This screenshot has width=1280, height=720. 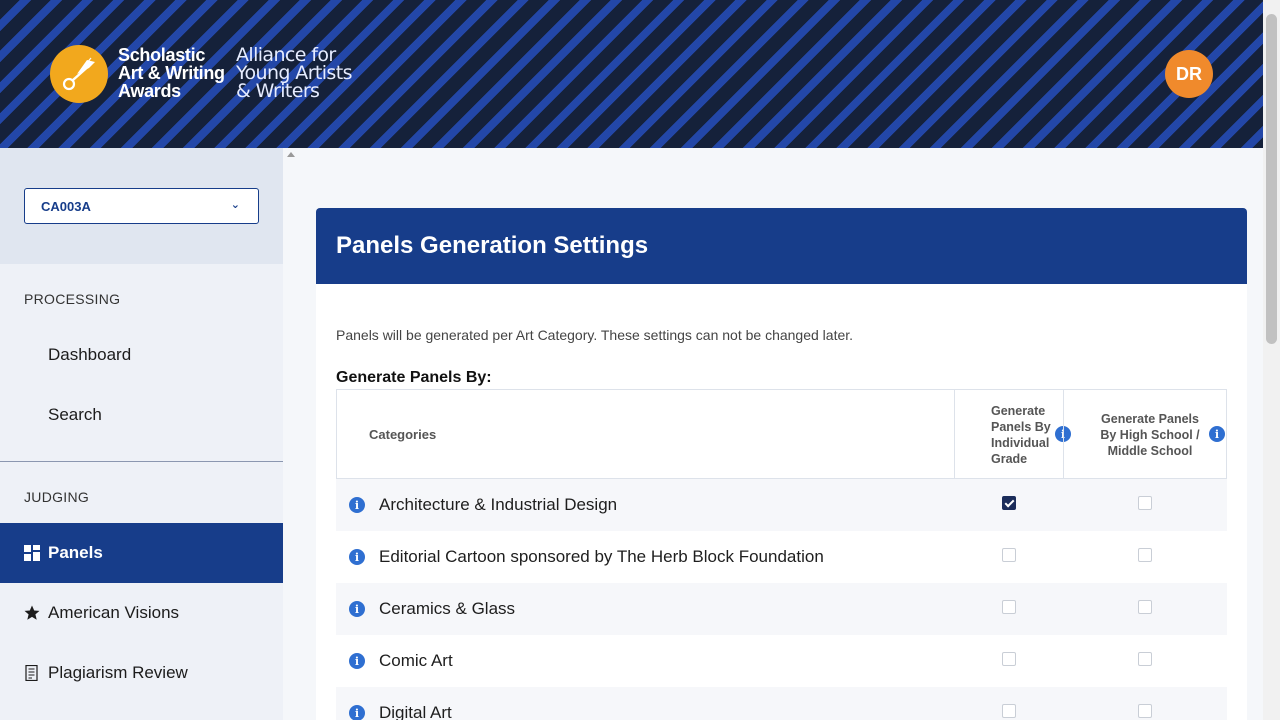 I want to click on user-avatar: DR, so click(x=1189, y=74).